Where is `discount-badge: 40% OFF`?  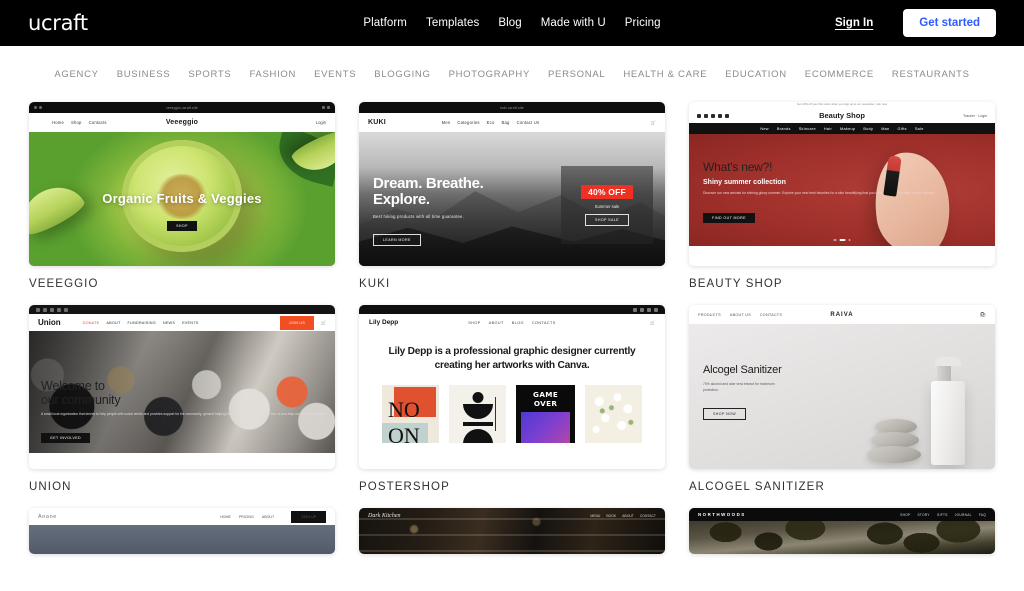
discount-badge: 40% OFF is located at coordinates (607, 191).